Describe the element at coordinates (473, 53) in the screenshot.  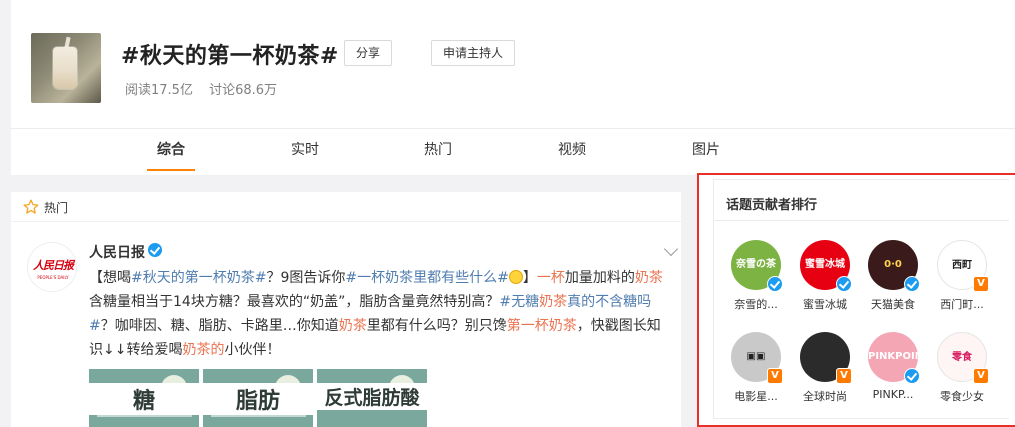
I see `apply-host-button: 申请主持人` at that location.